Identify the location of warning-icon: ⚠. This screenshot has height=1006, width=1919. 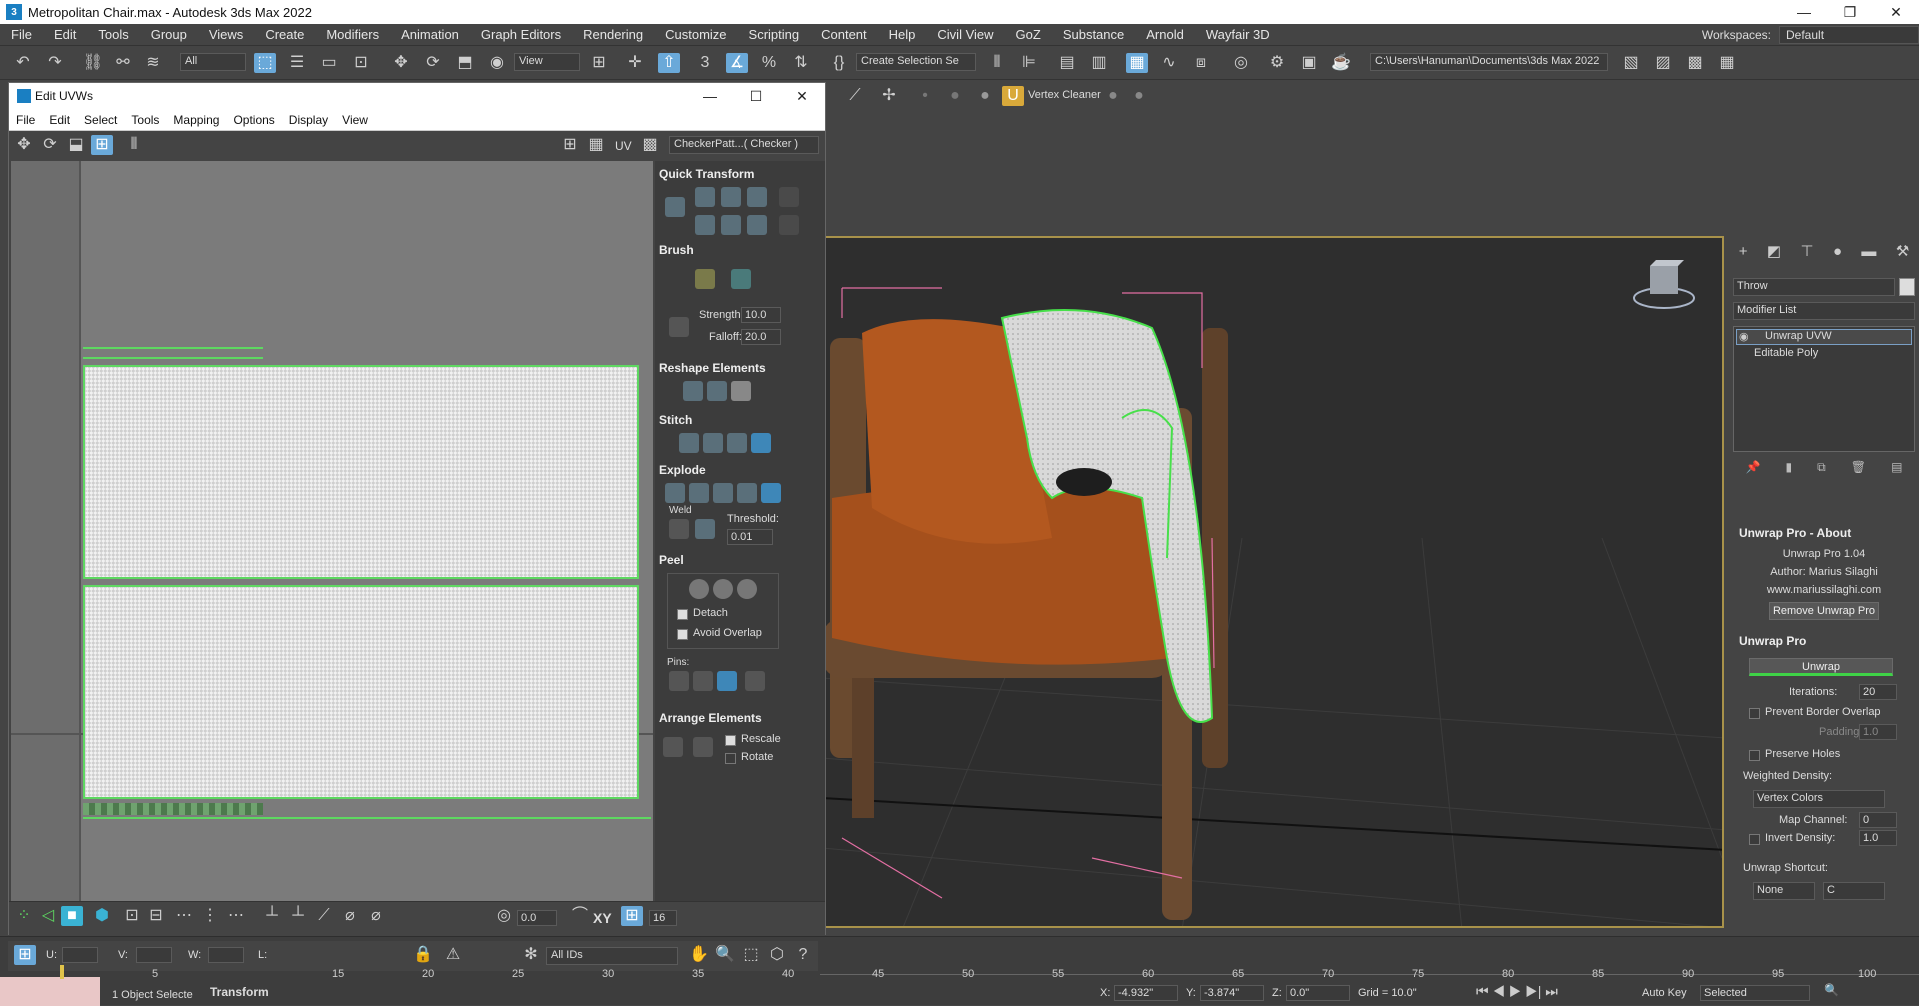
(453, 955).